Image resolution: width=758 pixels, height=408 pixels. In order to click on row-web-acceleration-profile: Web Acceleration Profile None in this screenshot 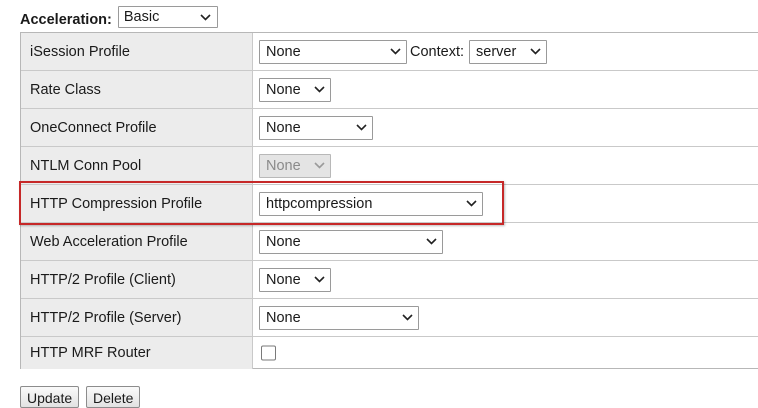, I will do `click(389, 242)`.